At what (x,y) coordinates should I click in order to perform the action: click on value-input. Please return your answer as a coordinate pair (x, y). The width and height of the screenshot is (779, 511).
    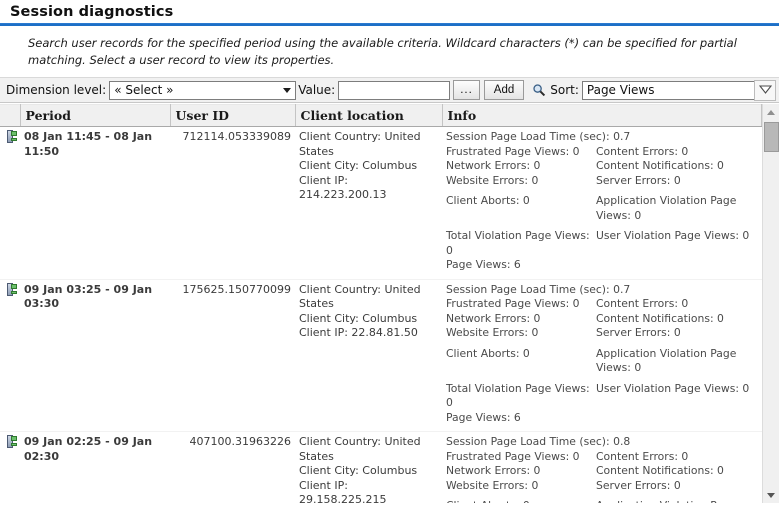
    Looking at the image, I should click on (394, 90).